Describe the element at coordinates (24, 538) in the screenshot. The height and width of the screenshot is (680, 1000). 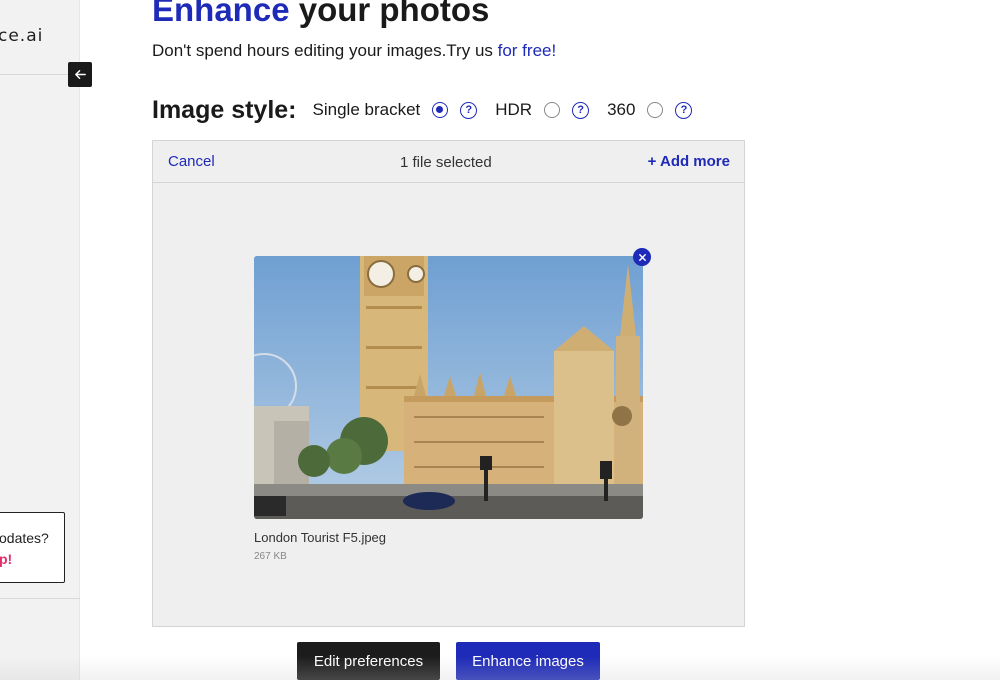
I see `newsletter-question: odates?` at that location.